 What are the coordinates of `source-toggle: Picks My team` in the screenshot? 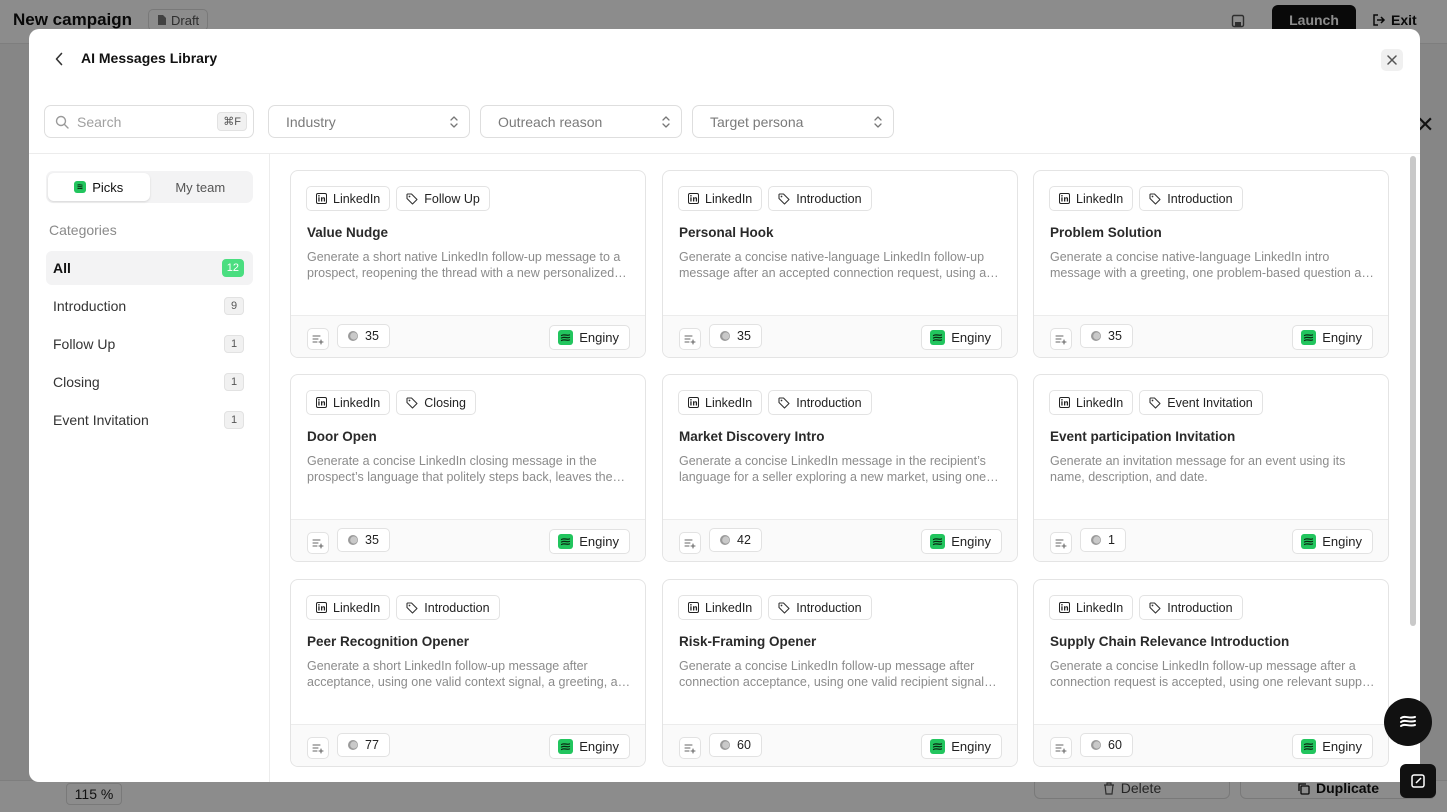 It's located at (149, 187).